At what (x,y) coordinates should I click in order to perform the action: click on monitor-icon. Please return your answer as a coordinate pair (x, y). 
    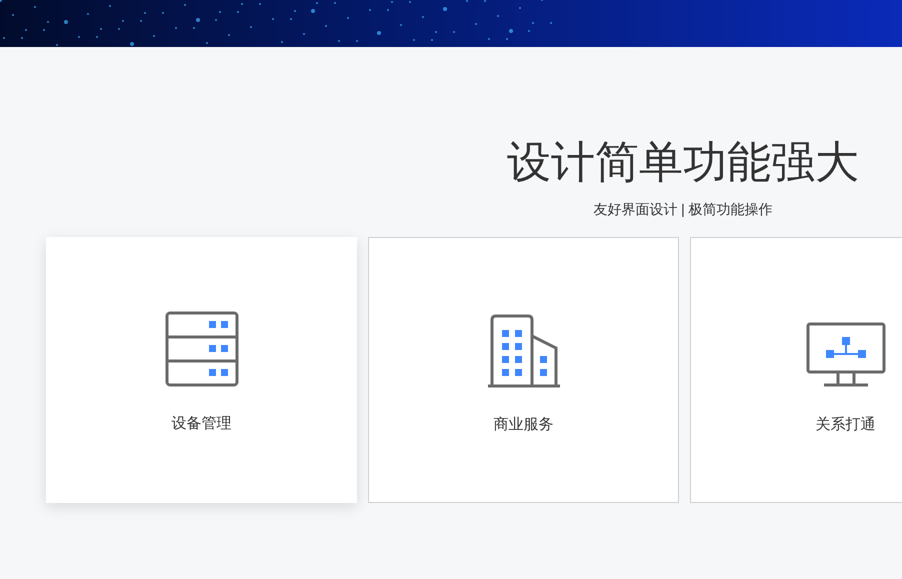
    Looking at the image, I should click on (846, 355).